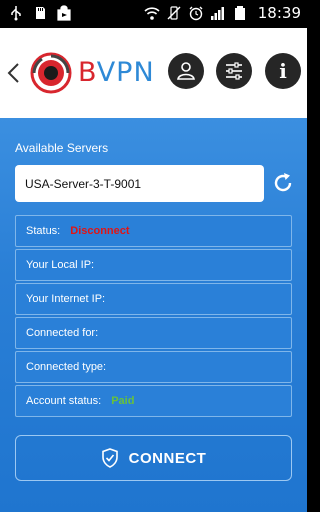 This screenshot has width=320, height=512. I want to click on account-status-value: Paid, so click(123, 401).